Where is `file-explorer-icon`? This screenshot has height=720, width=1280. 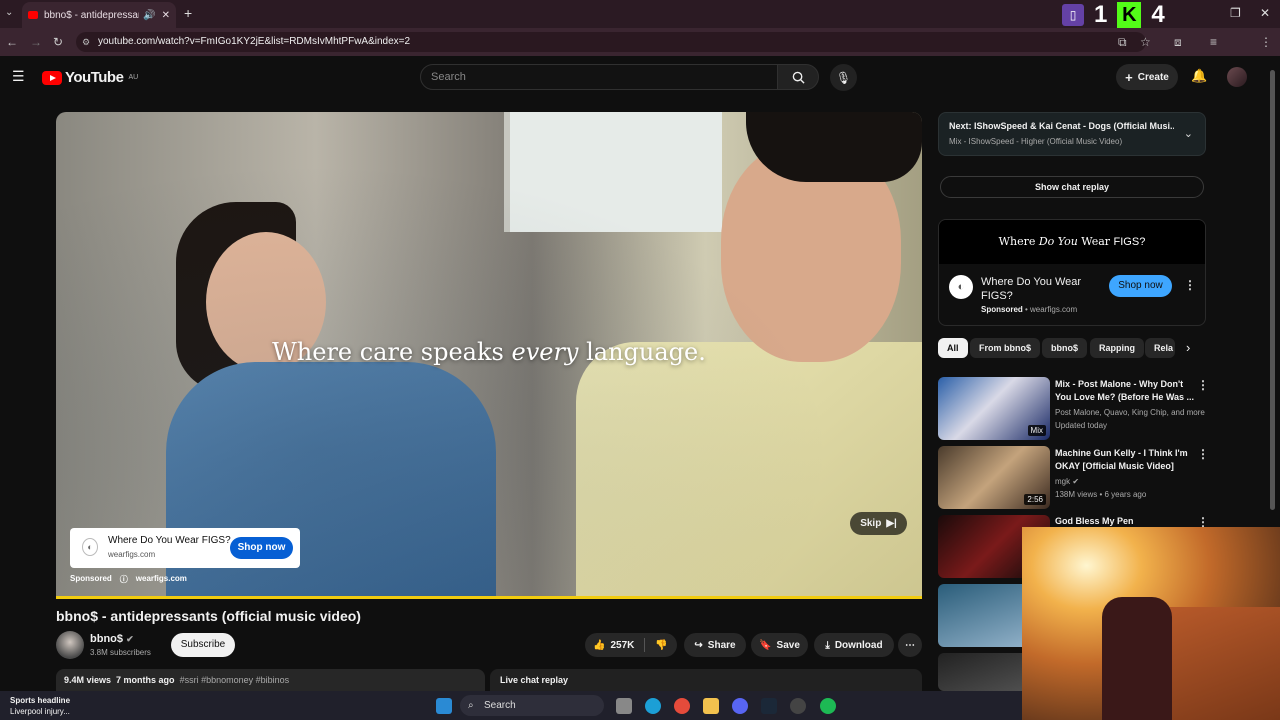 file-explorer-icon is located at coordinates (711, 706).